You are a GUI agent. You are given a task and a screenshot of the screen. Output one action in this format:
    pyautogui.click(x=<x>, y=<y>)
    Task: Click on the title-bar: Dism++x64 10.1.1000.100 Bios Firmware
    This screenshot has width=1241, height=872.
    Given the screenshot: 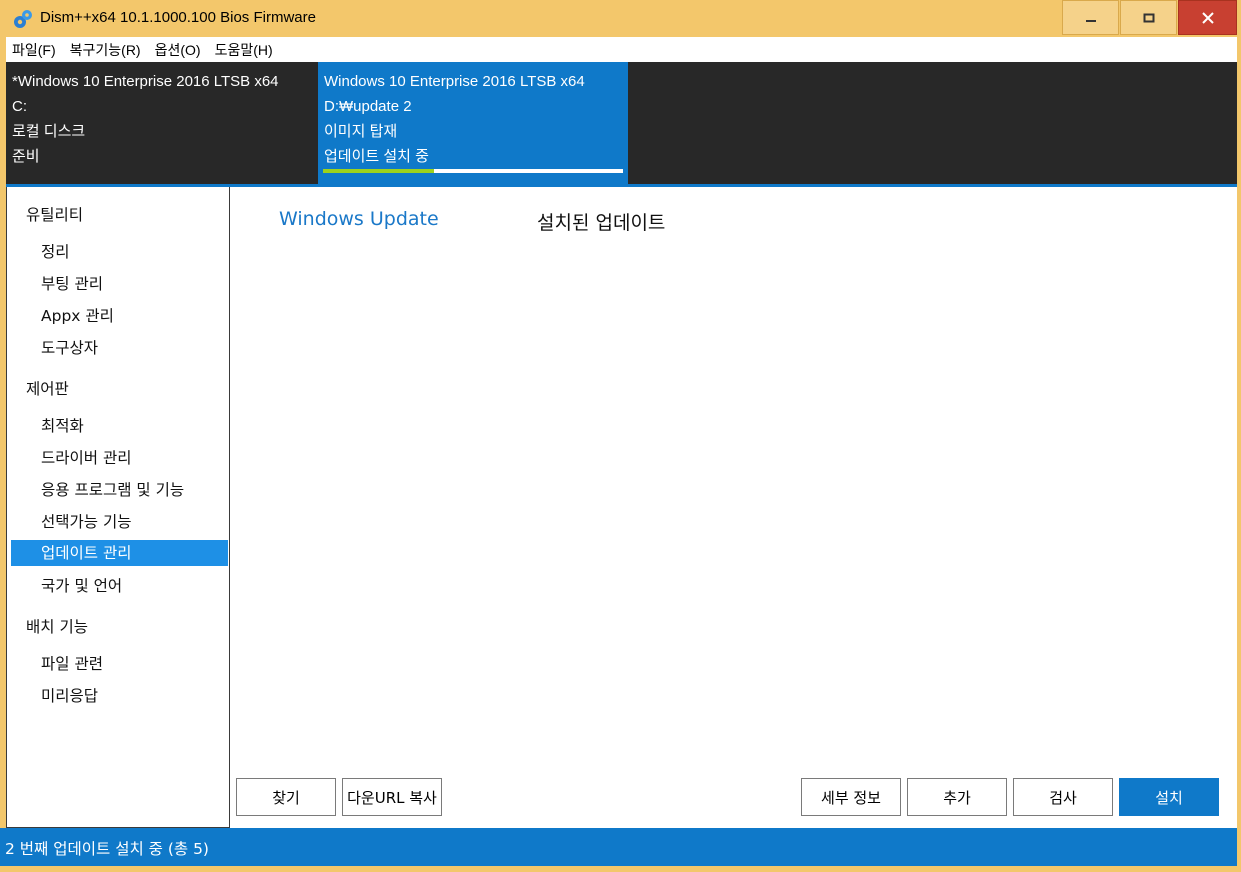 What is the action you would take?
    pyautogui.click(x=620, y=18)
    